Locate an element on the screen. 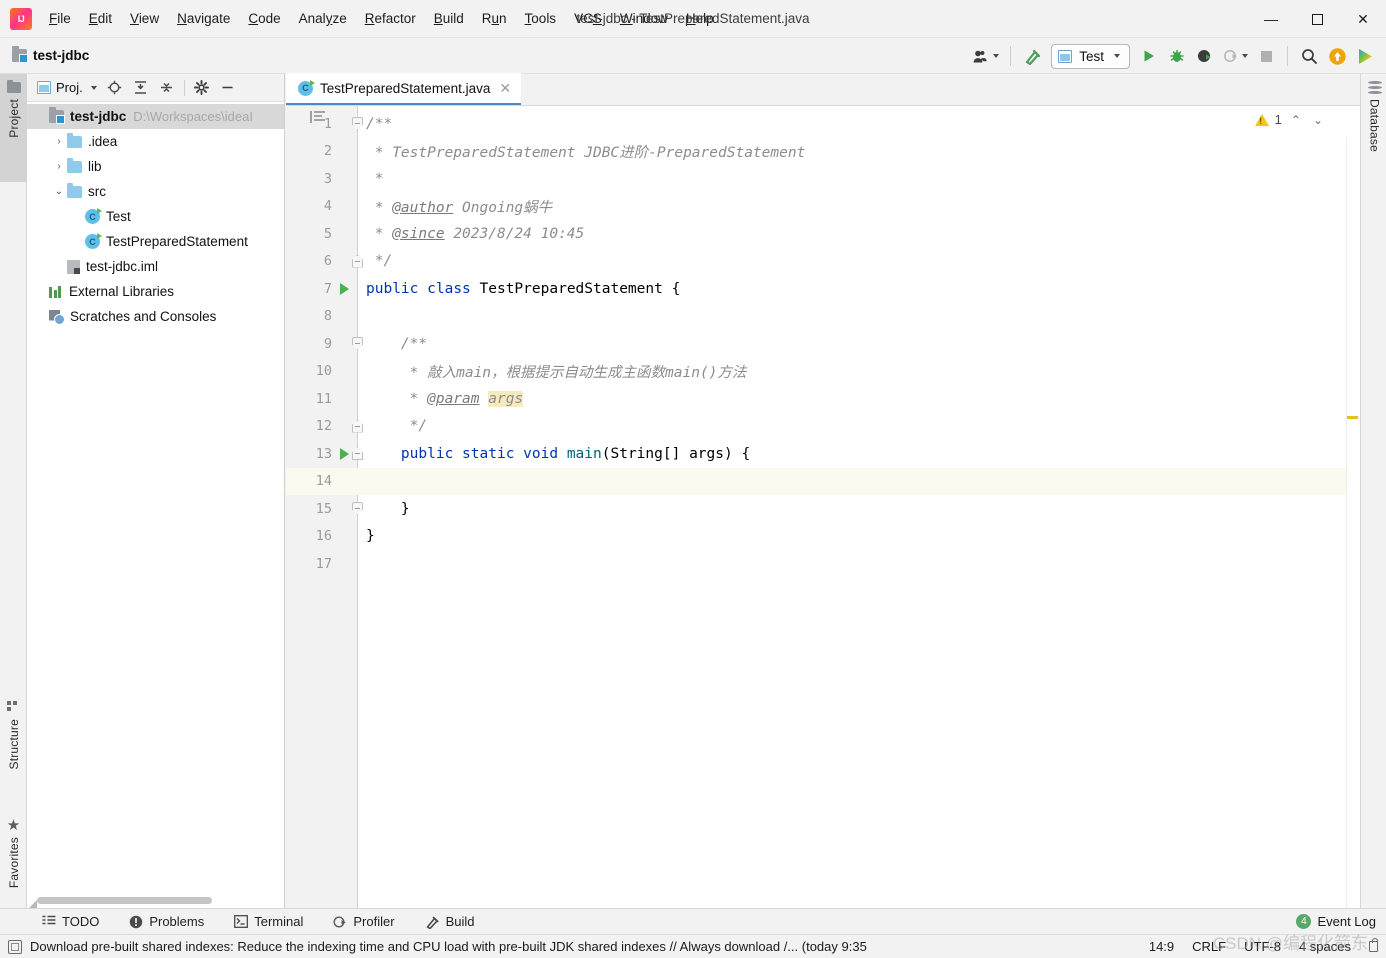 This screenshot has width=1386, height=958. update-project-icon is located at coordinates (1337, 56).